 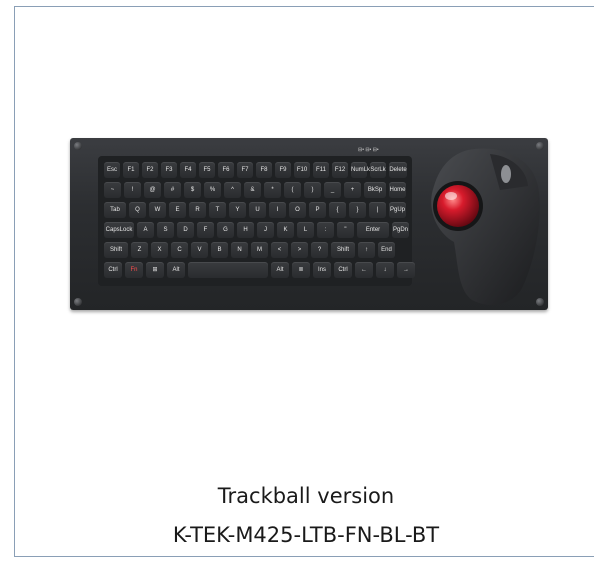 What do you see at coordinates (397, 210) in the screenshot?
I see `keyboard-key: PgUp` at bounding box center [397, 210].